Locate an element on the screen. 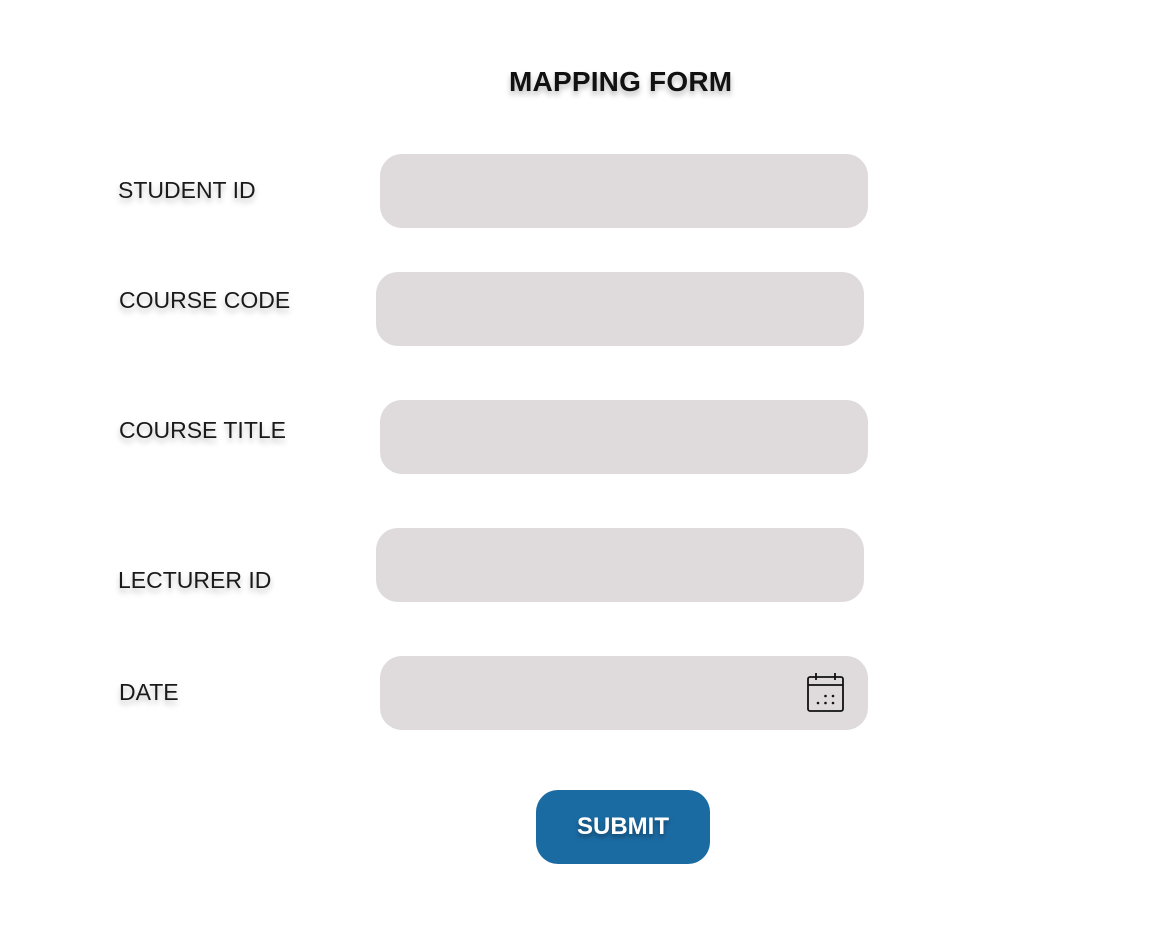  lecturer-id-field-container is located at coordinates (620, 565).